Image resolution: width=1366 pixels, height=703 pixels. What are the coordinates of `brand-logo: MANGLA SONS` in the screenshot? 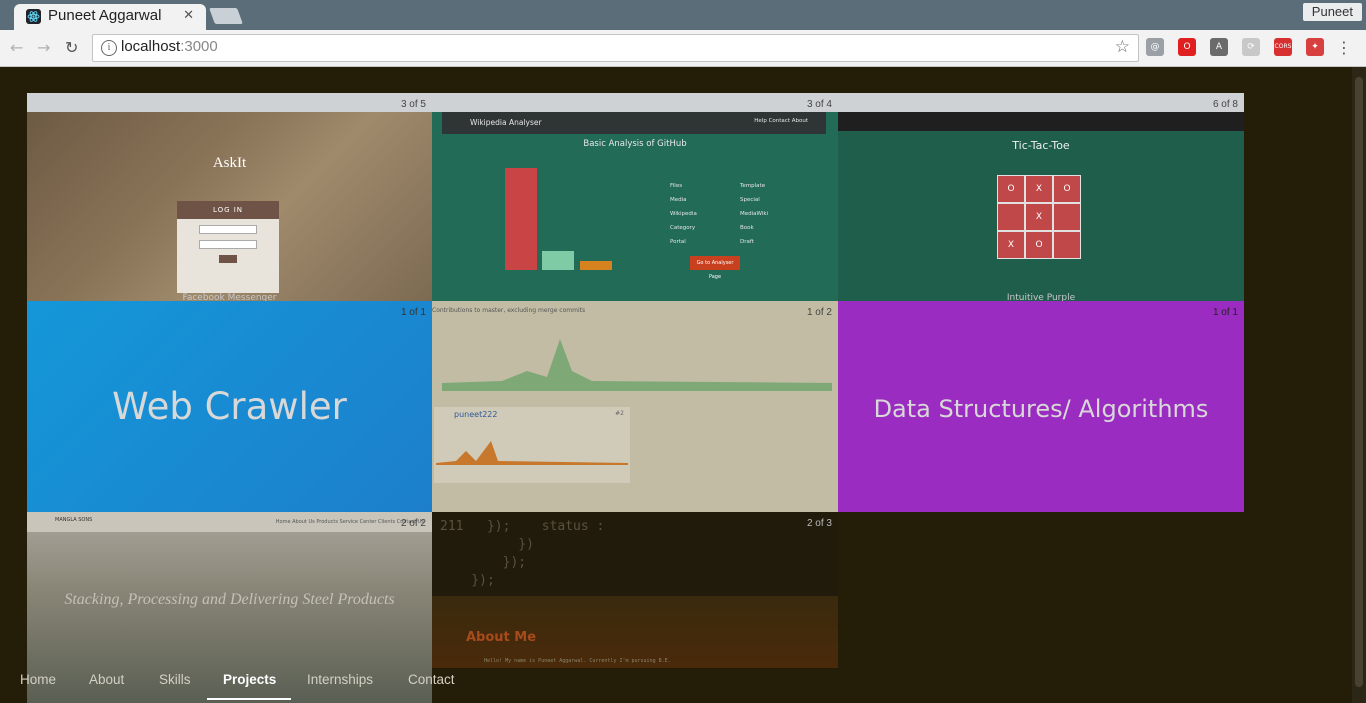 It's located at (74, 520).